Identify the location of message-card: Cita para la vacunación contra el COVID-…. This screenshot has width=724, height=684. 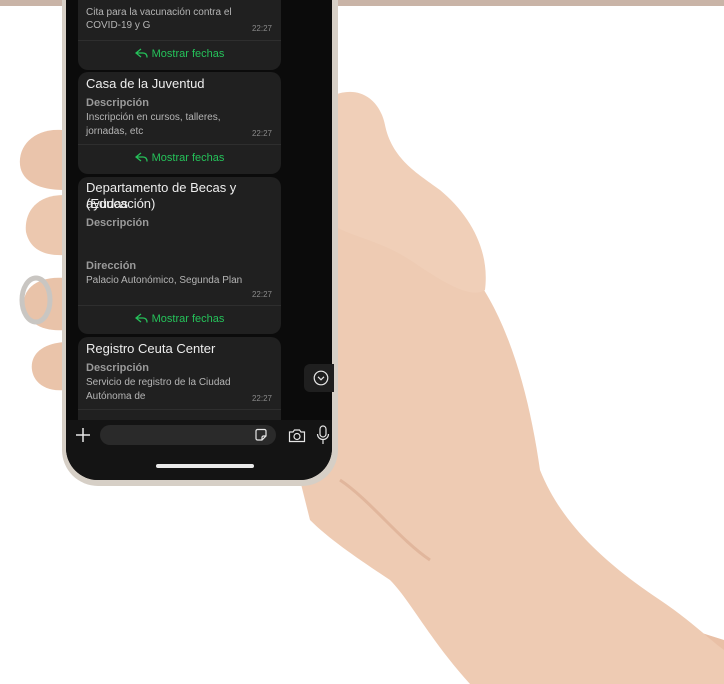
(179, 35).